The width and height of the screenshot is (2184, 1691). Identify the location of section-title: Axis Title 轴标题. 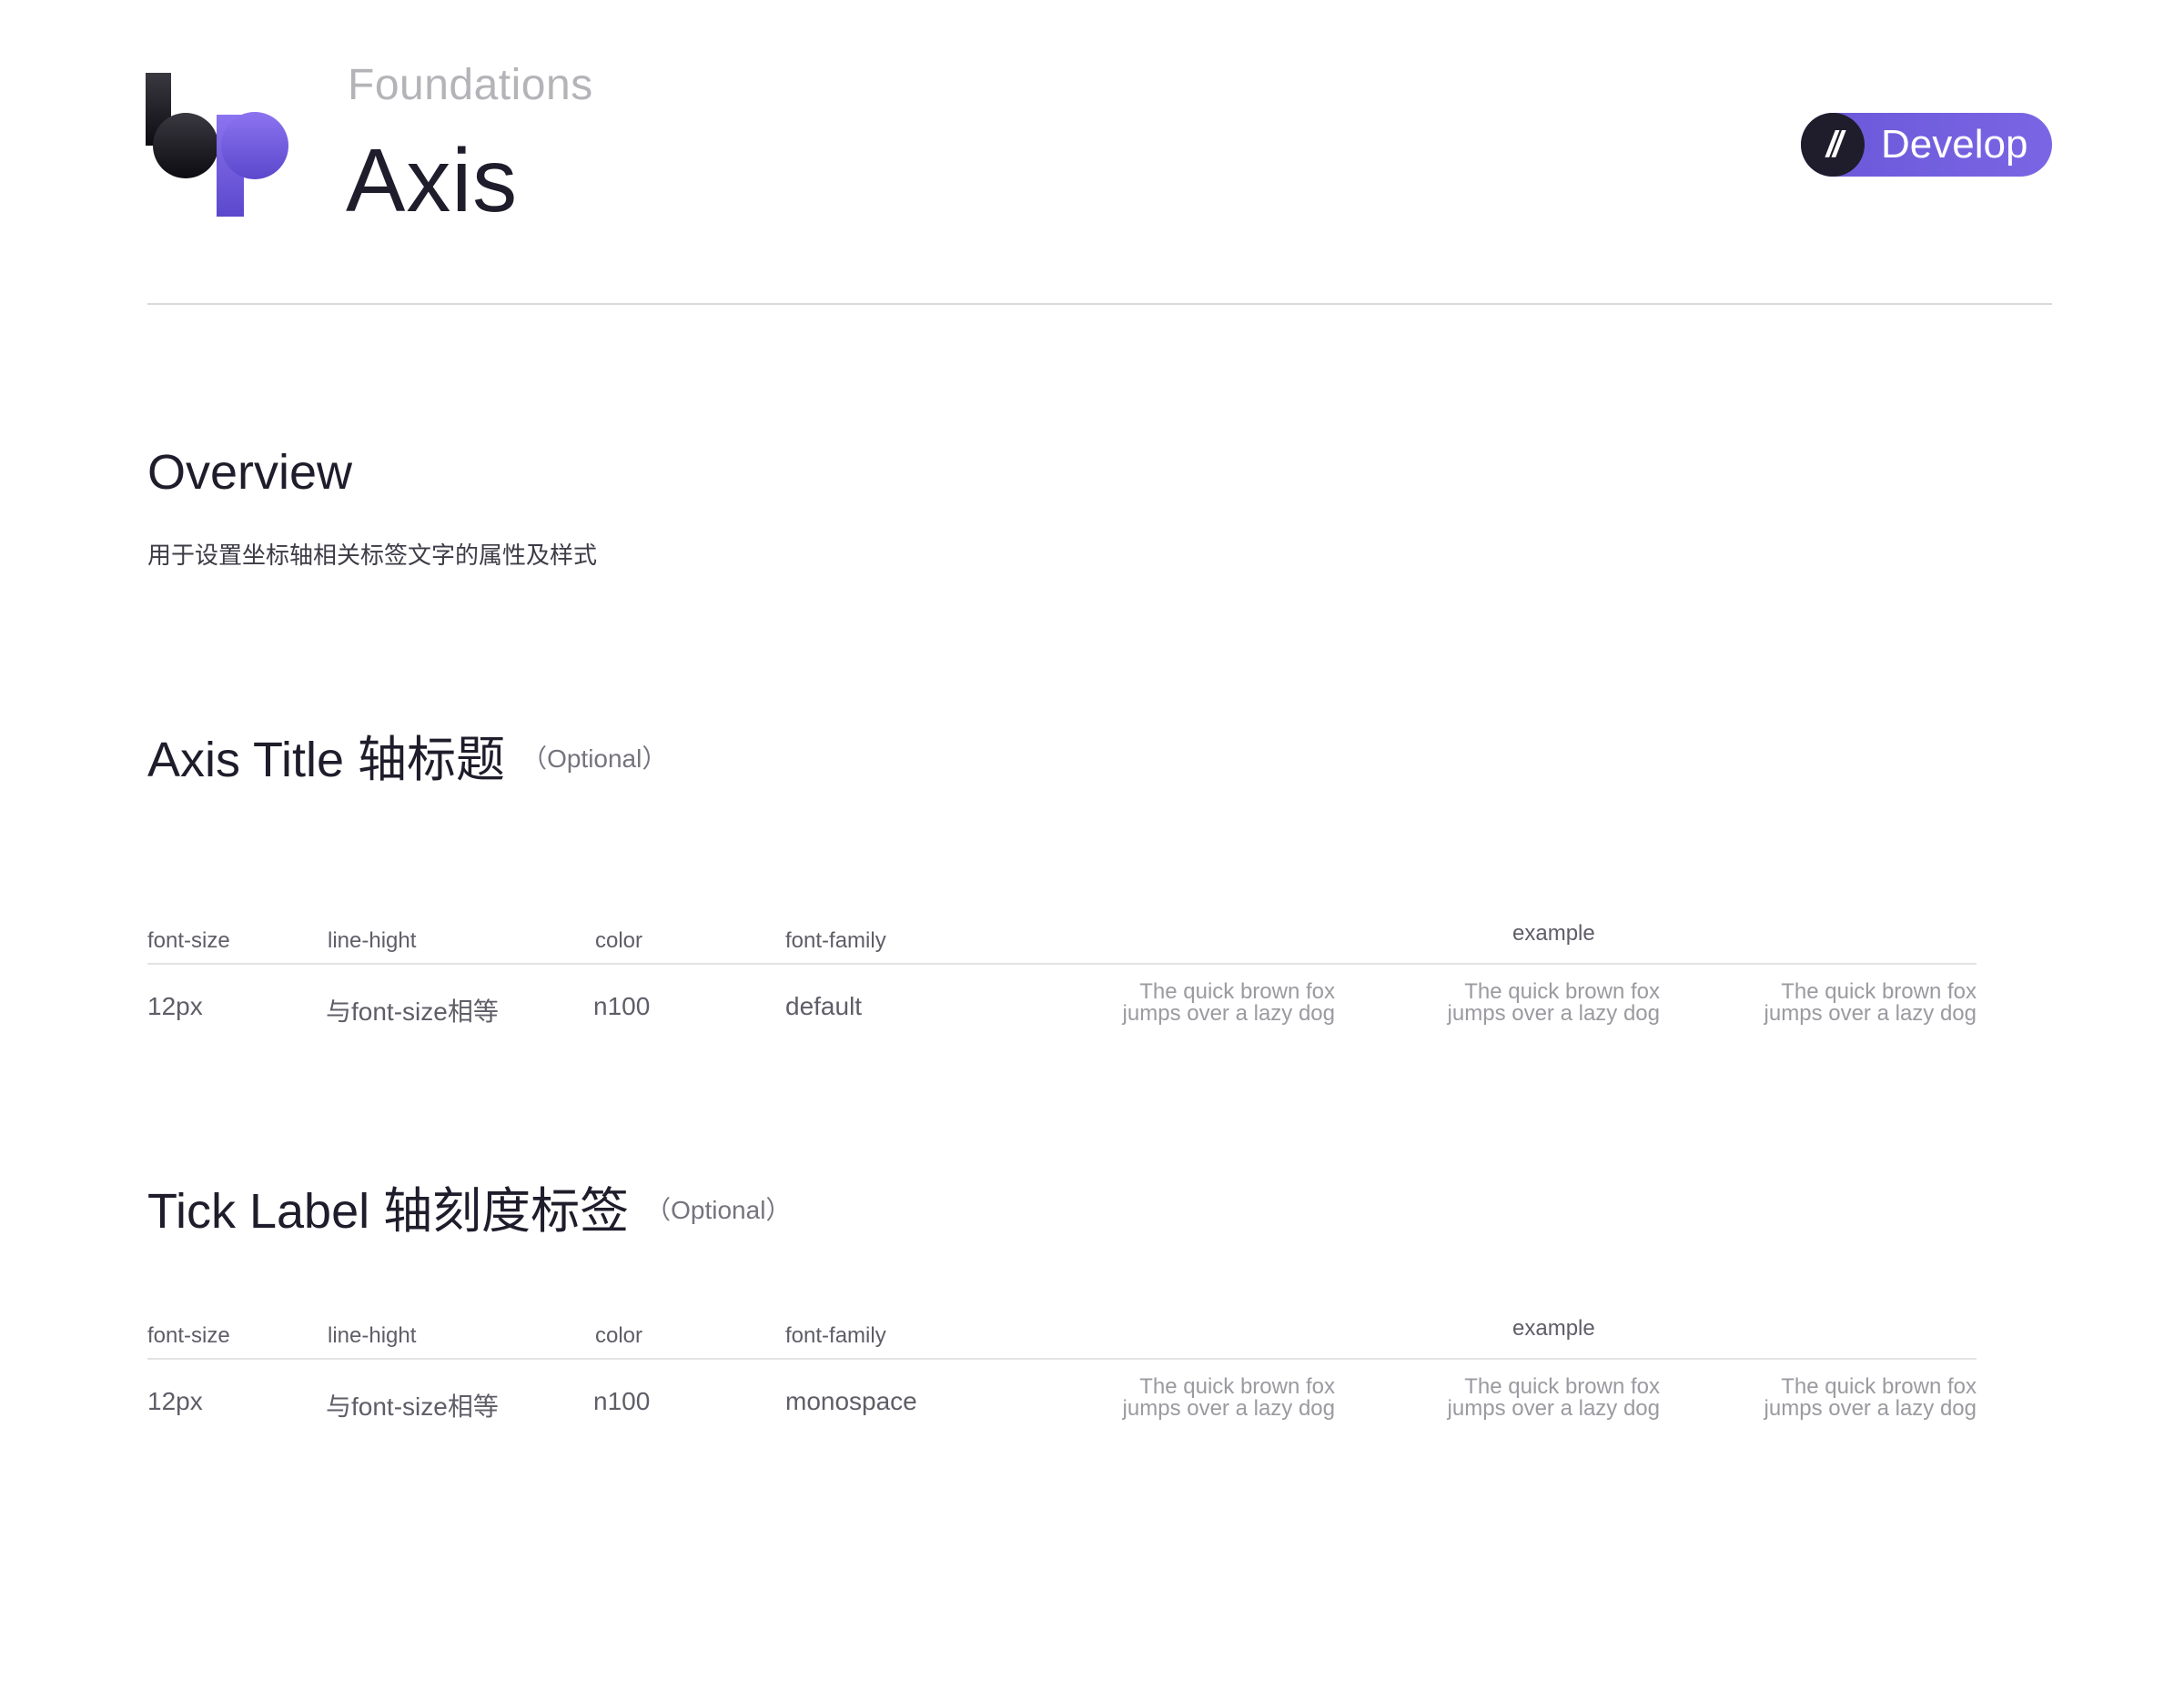
(327, 760).